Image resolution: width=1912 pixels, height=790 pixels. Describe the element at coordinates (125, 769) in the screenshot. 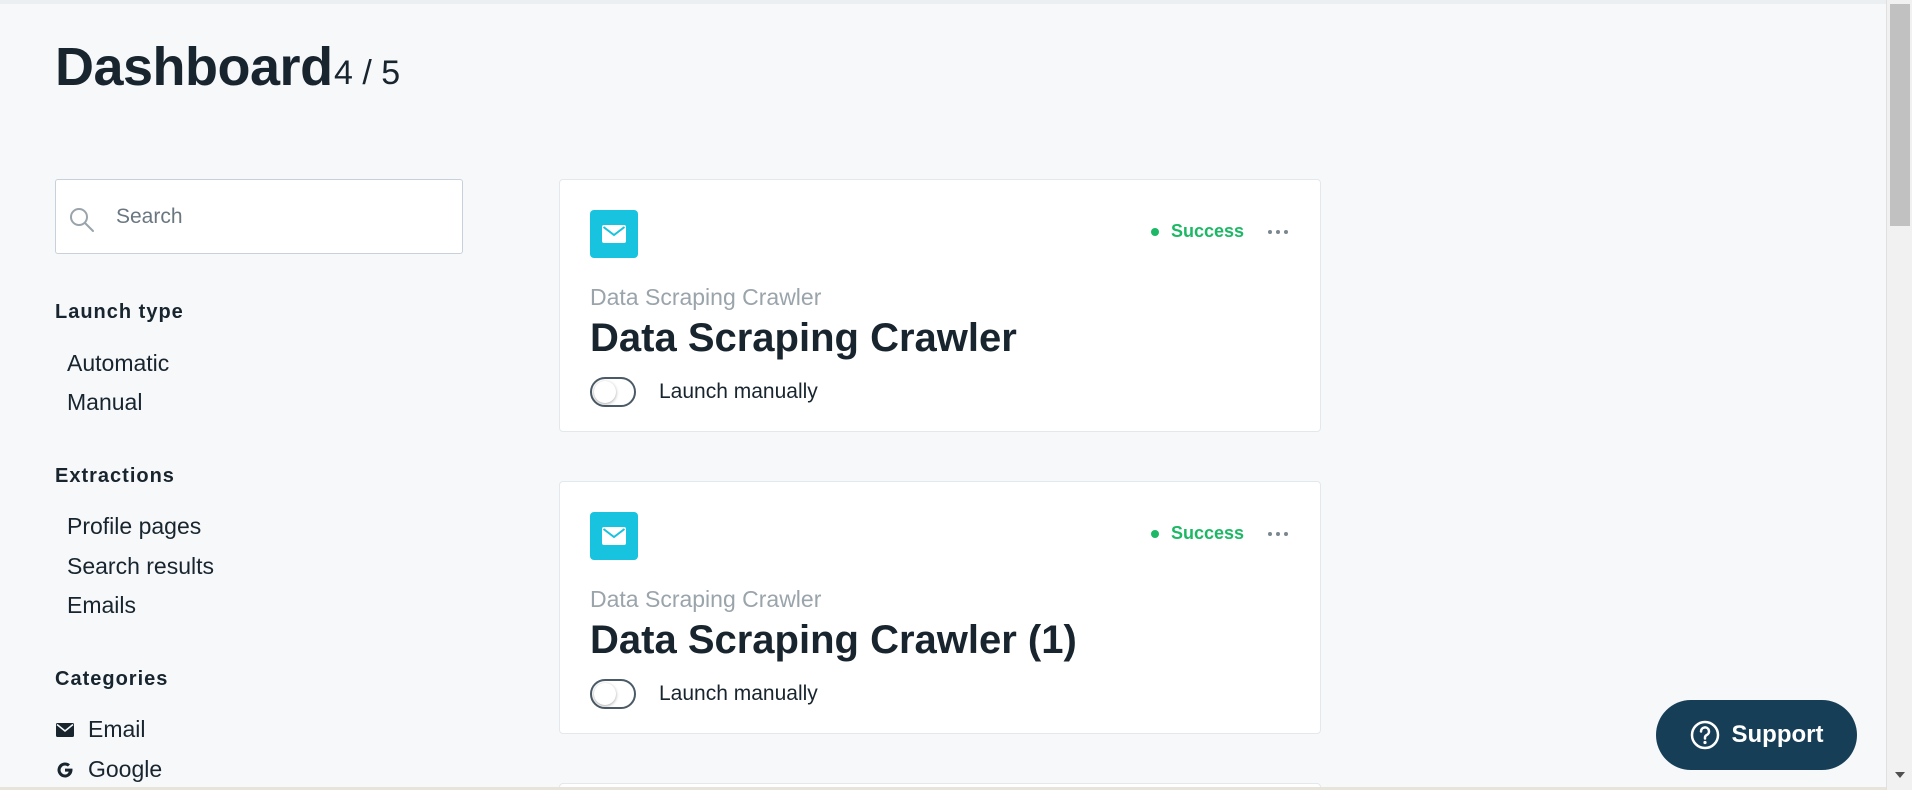

I see `category-label: Google` at that location.